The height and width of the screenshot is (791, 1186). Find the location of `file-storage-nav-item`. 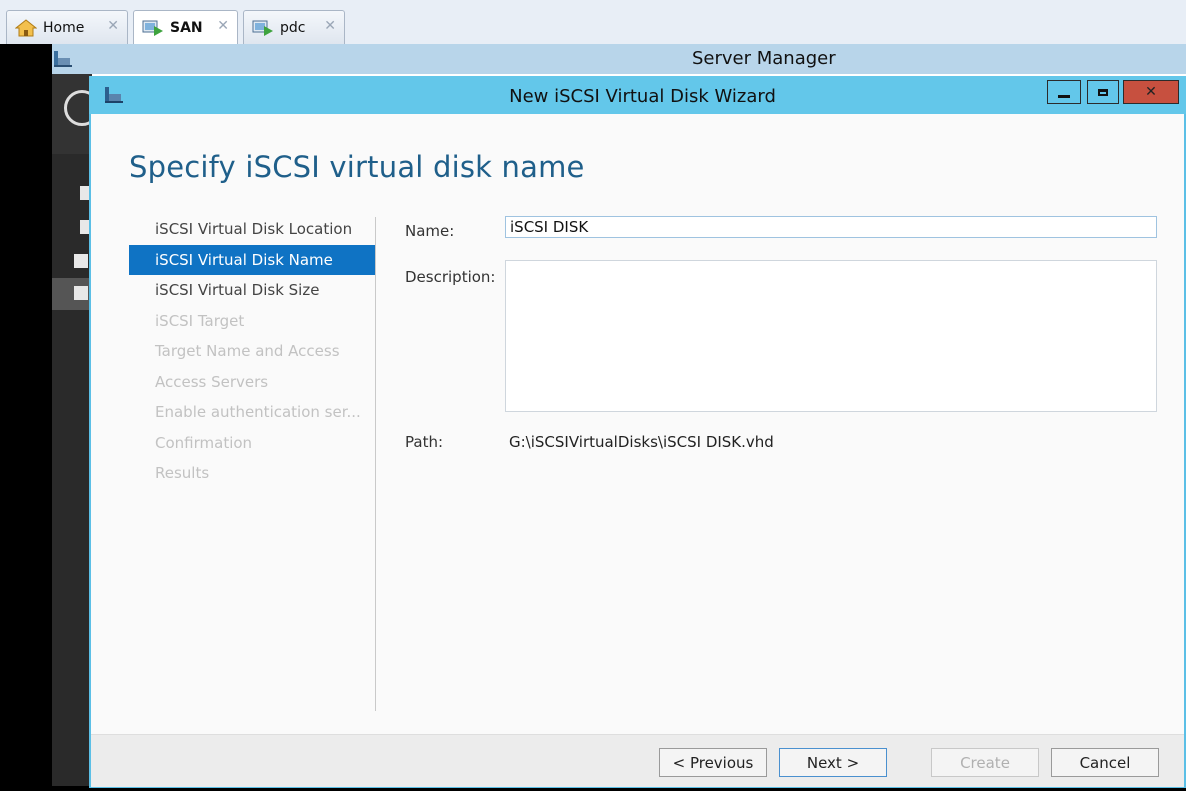

file-storage-nav-item is located at coordinates (72, 294).